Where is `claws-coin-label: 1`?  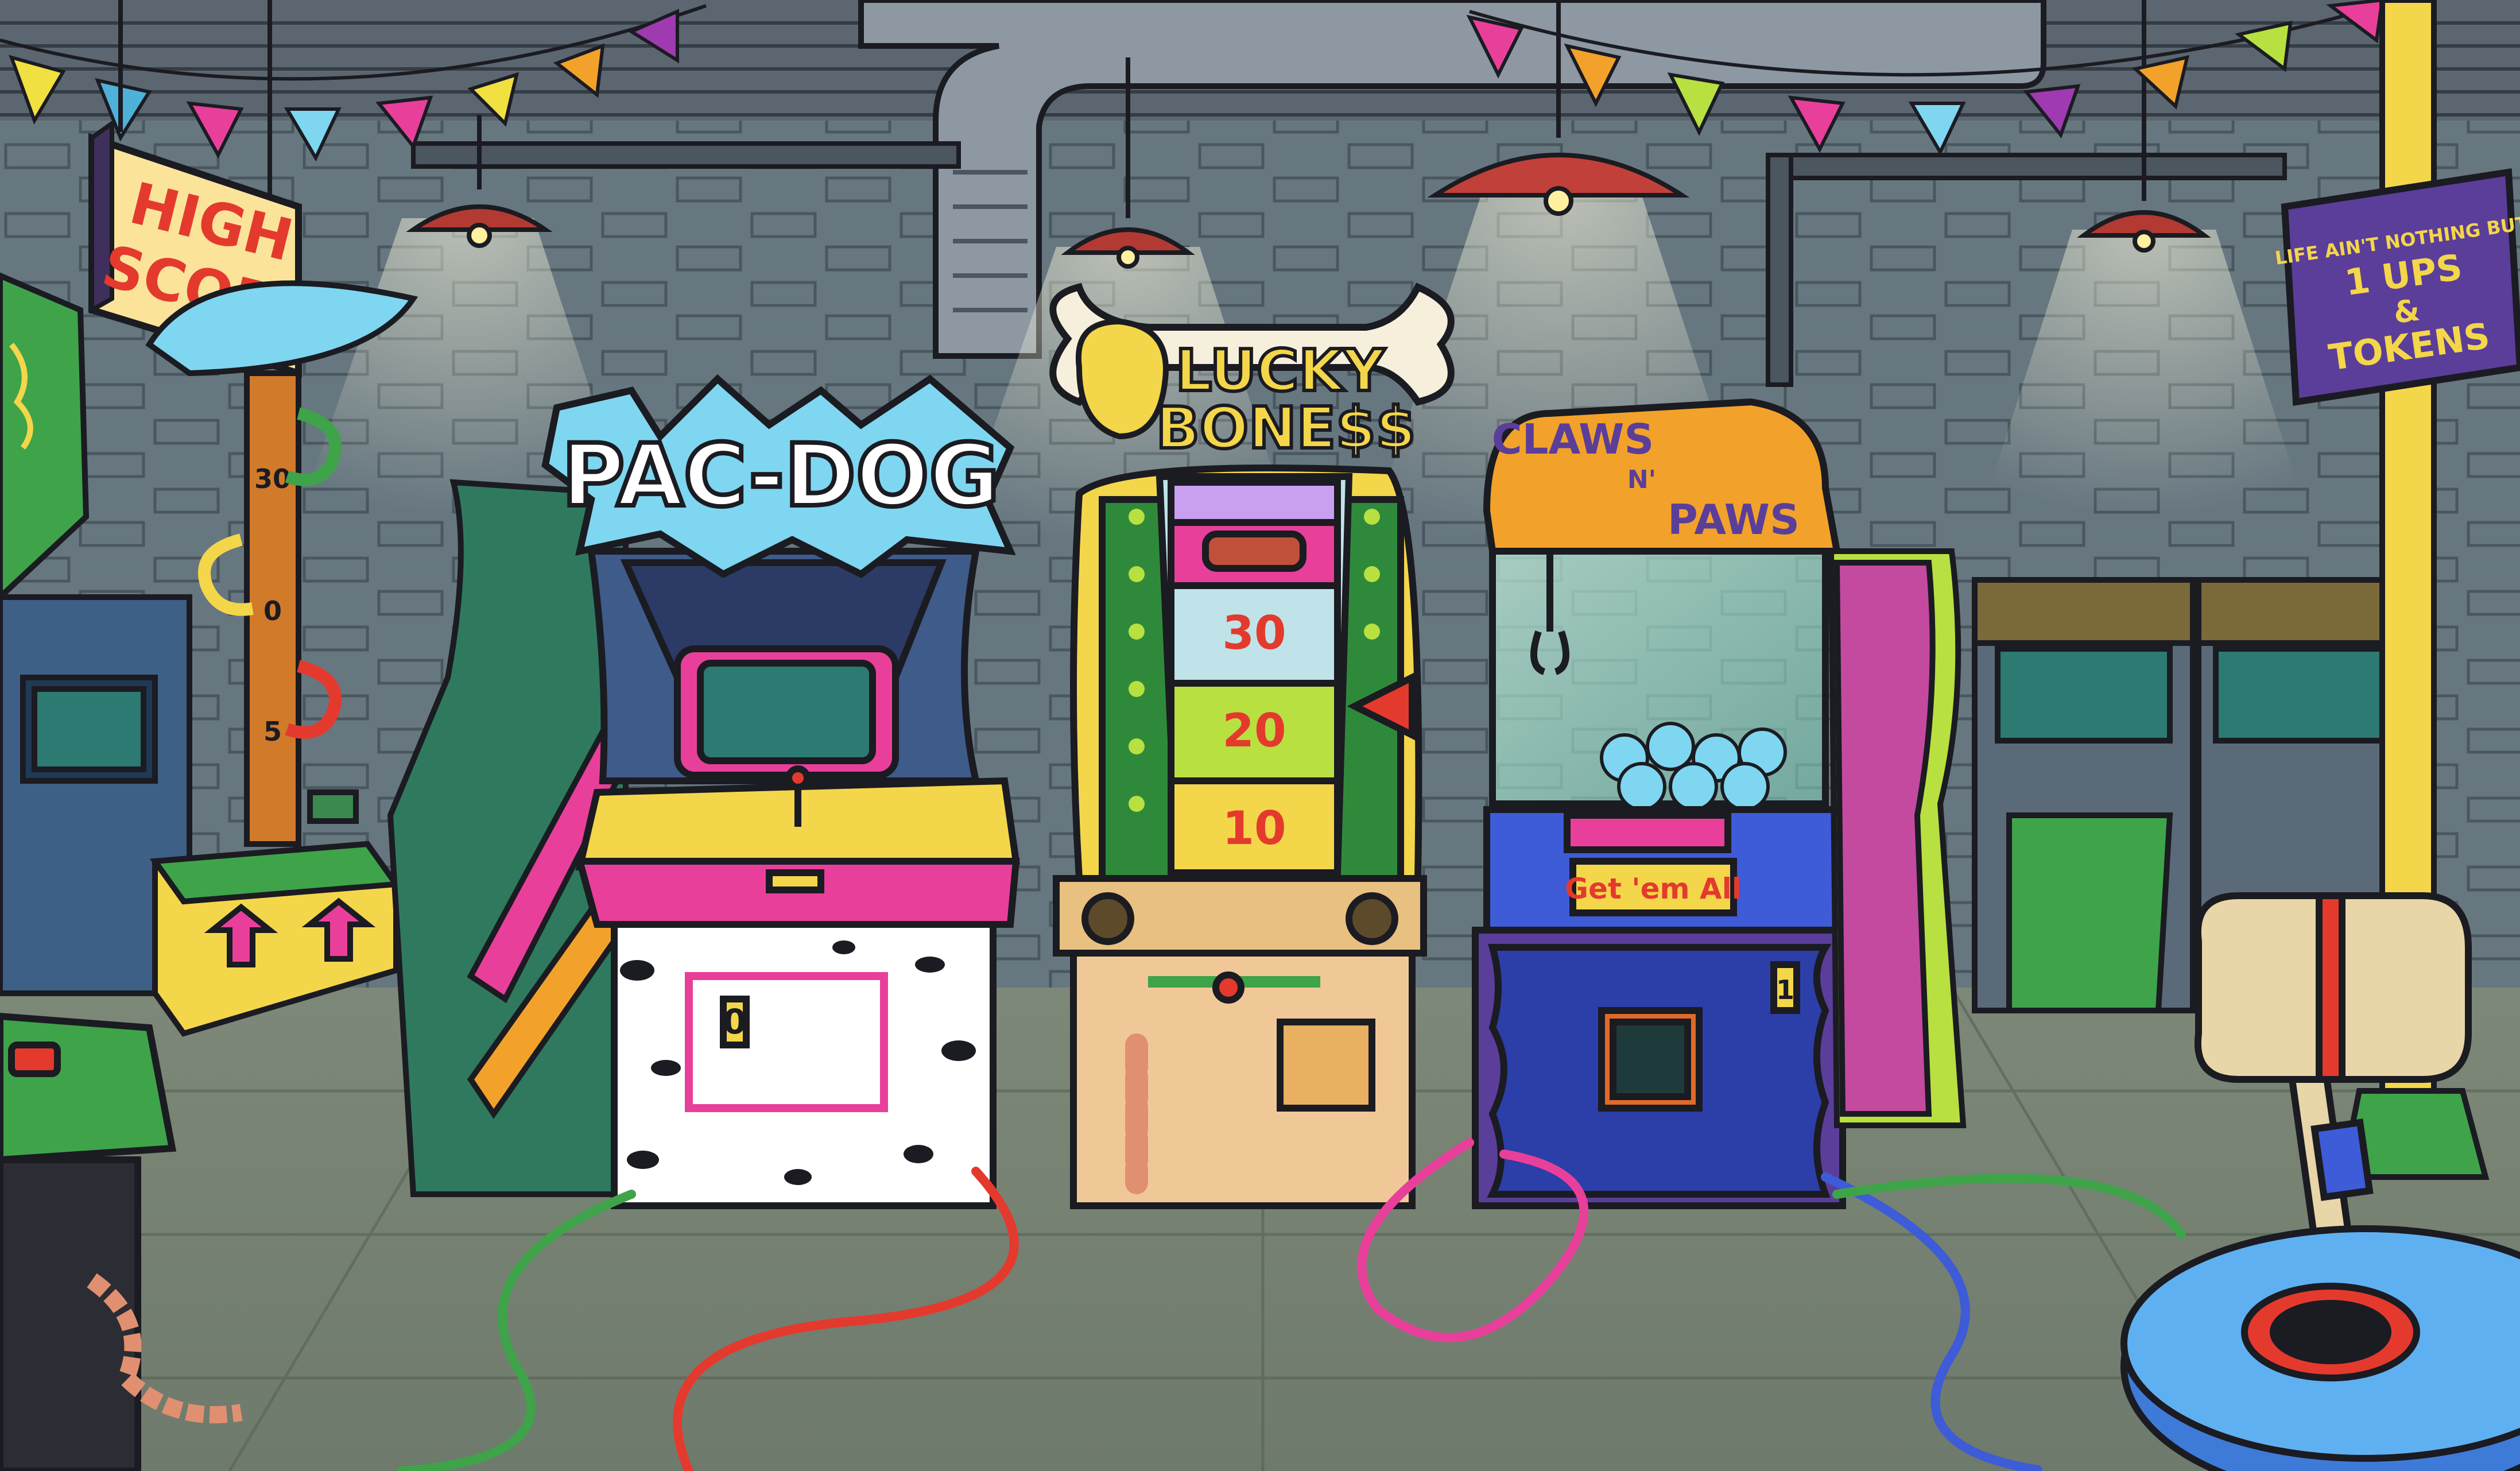
claws-coin-label: 1 is located at coordinates (1785, 989).